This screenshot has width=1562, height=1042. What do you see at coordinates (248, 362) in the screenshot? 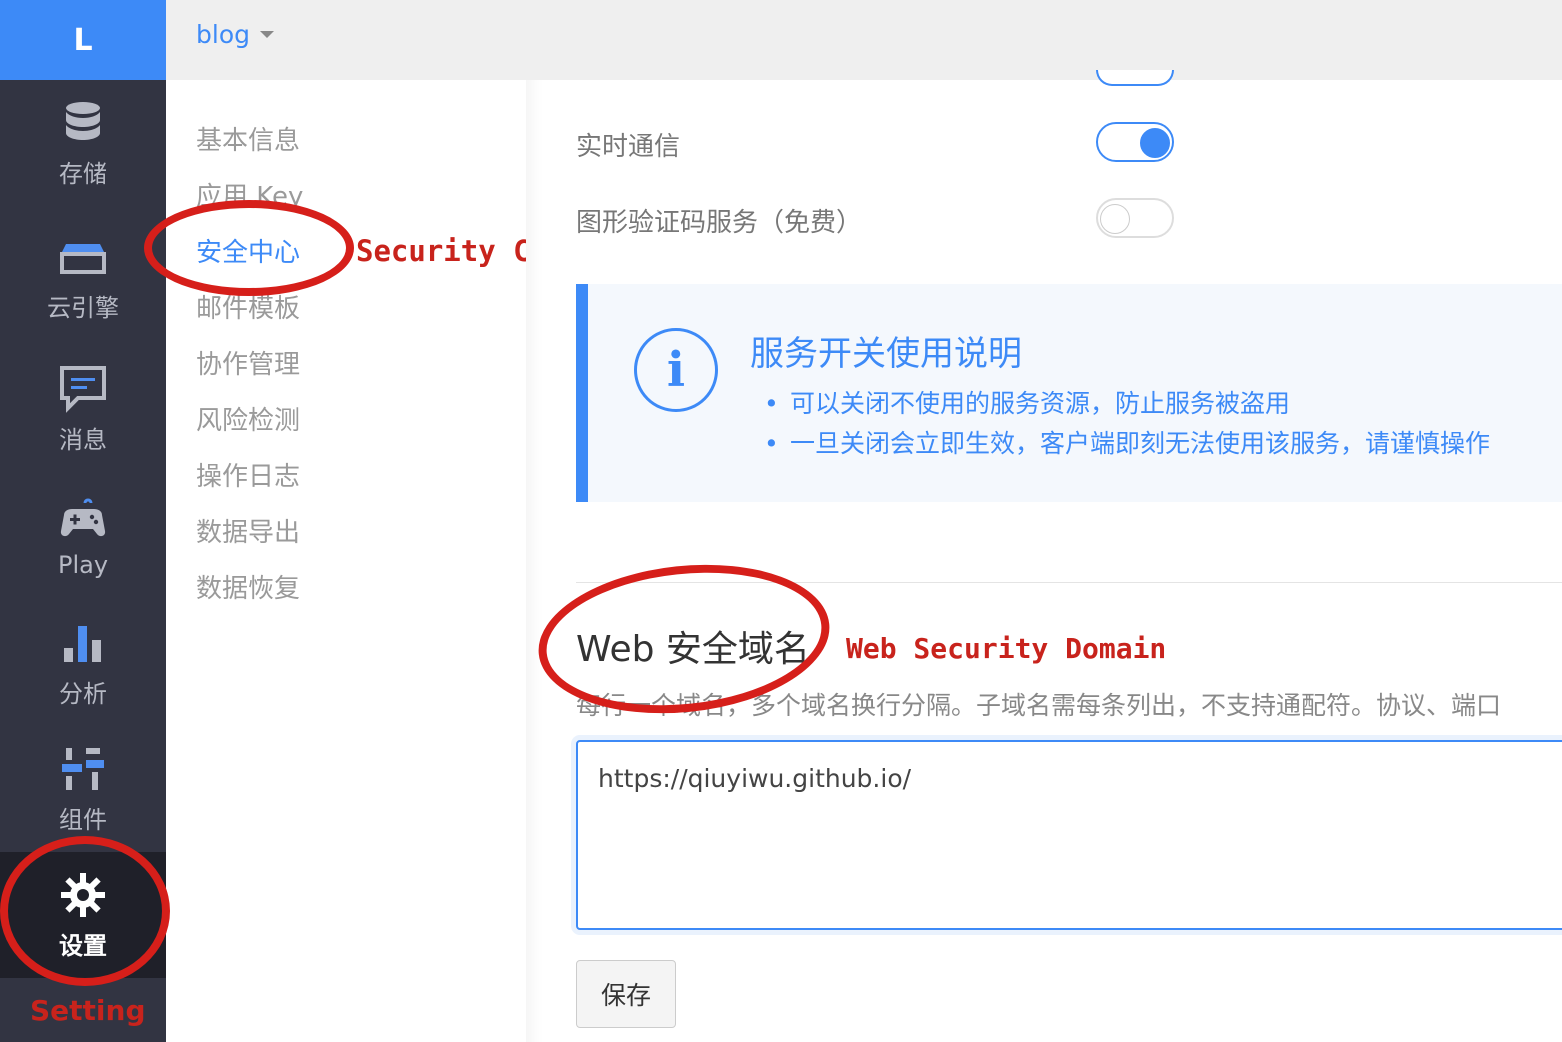
I see `submenu-item-collaboration: 协作管理` at bounding box center [248, 362].